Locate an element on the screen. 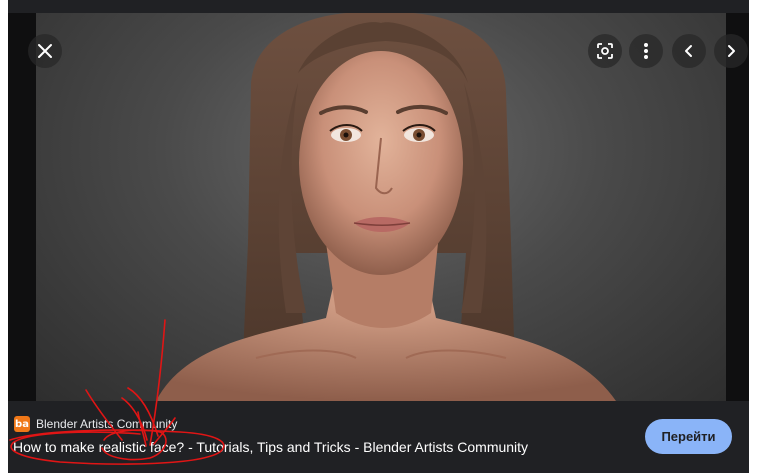 The image size is (769, 473). close-button is located at coordinates (45, 51).